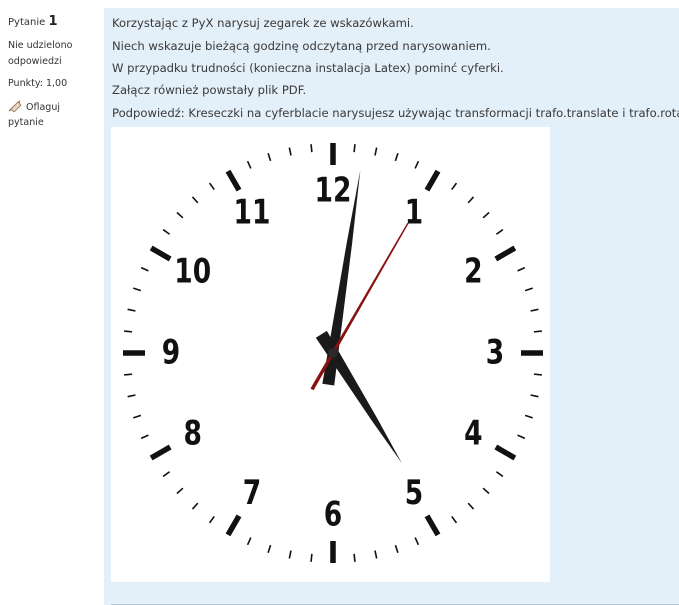  I want to click on clock-numeral: 10, so click(192, 271).